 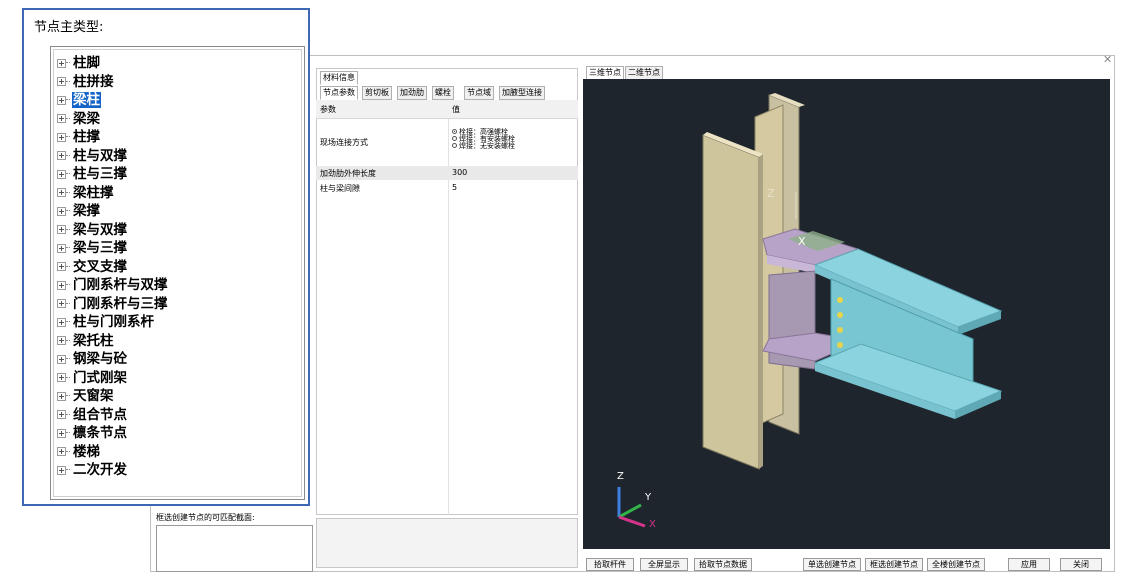 What do you see at coordinates (447, 188) in the screenshot?
I see `table-row: 柱与梁间隙 5` at bounding box center [447, 188].